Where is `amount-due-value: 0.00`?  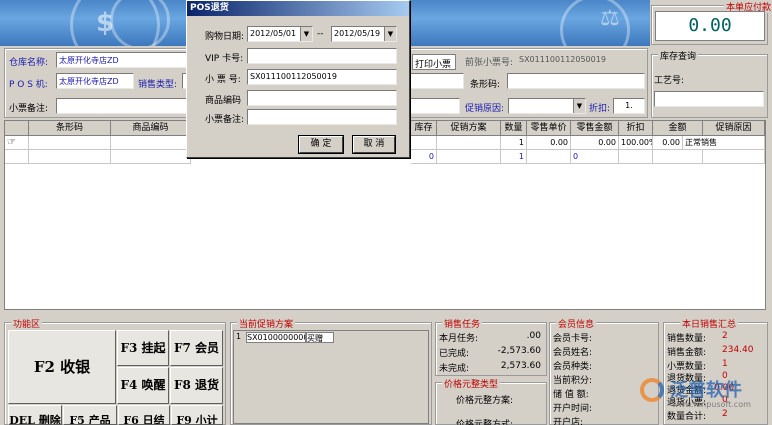
amount-due-value: 0.00 is located at coordinates (710, 26).